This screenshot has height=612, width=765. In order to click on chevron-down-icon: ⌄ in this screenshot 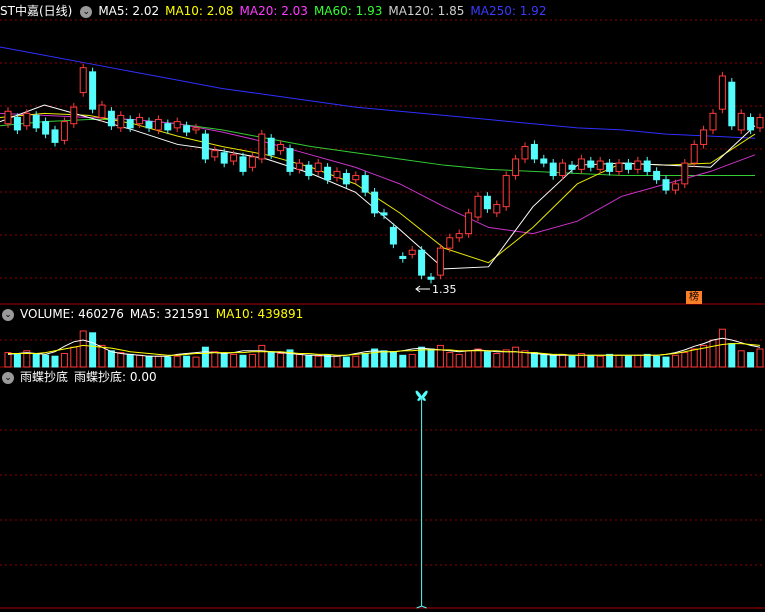, I will do `click(8, 377)`.